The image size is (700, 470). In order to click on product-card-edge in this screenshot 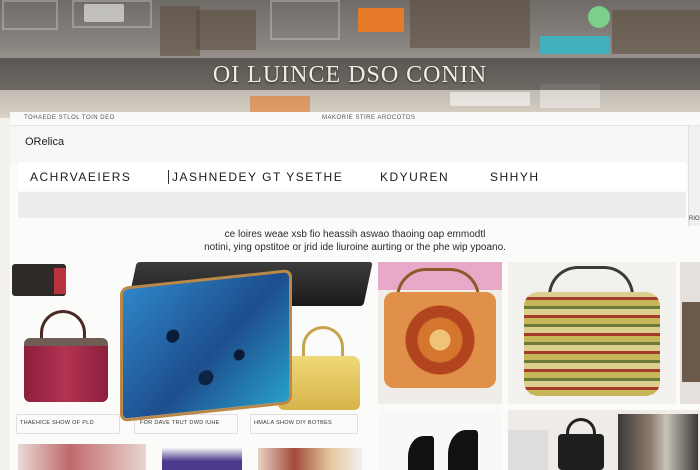, I will do `click(690, 333)`.